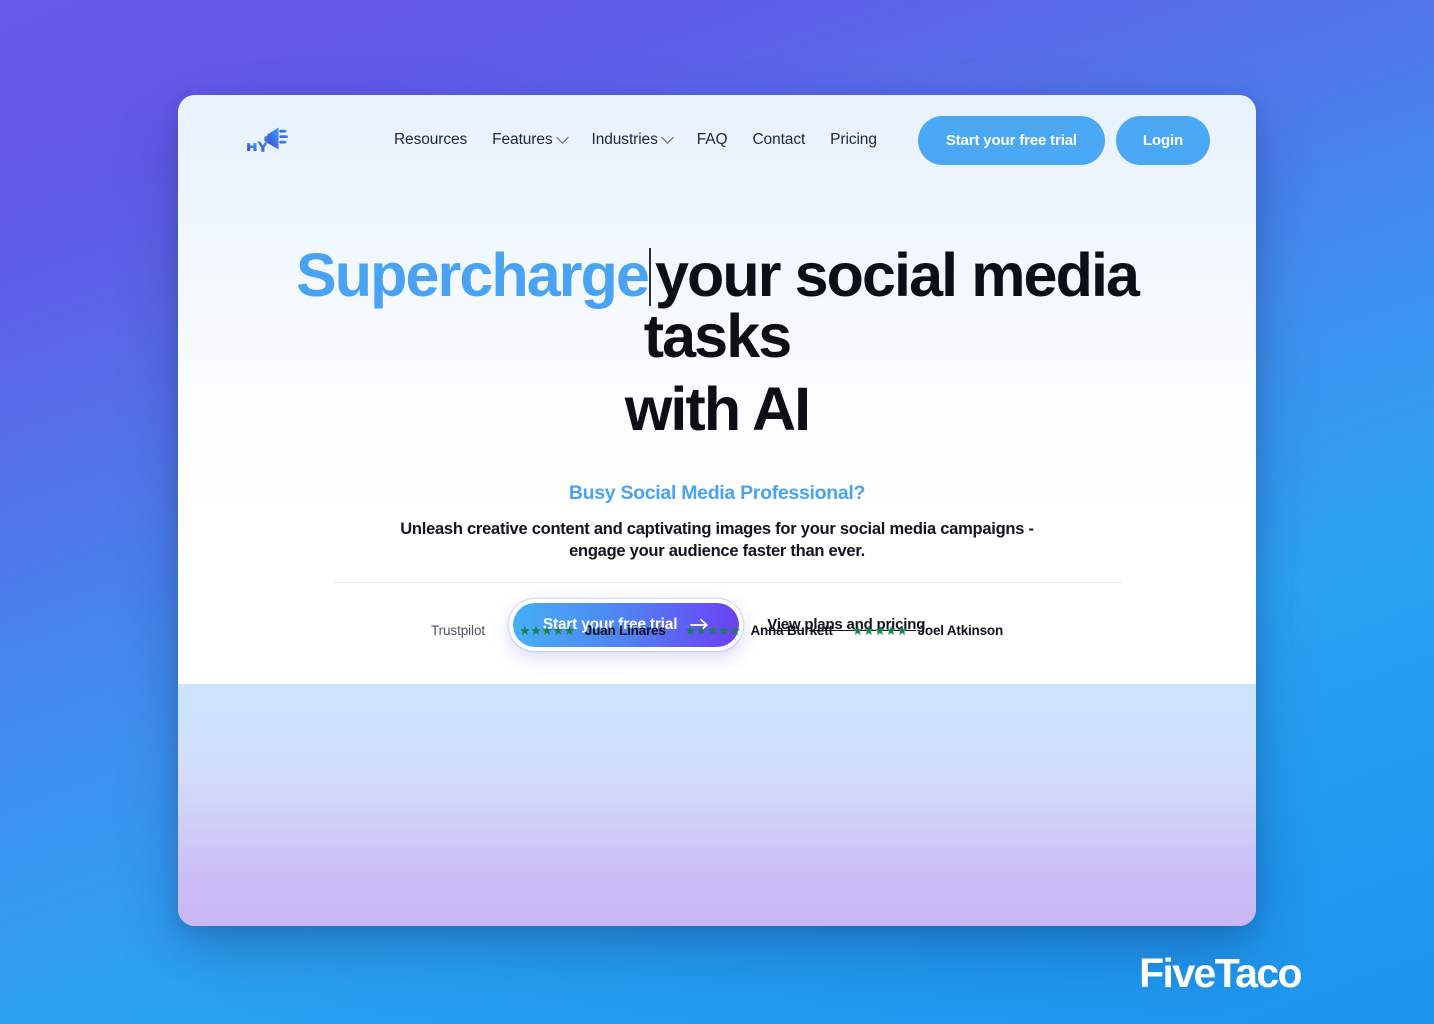 The width and height of the screenshot is (1434, 1024). I want to click on section-divider, so click(727, 582).